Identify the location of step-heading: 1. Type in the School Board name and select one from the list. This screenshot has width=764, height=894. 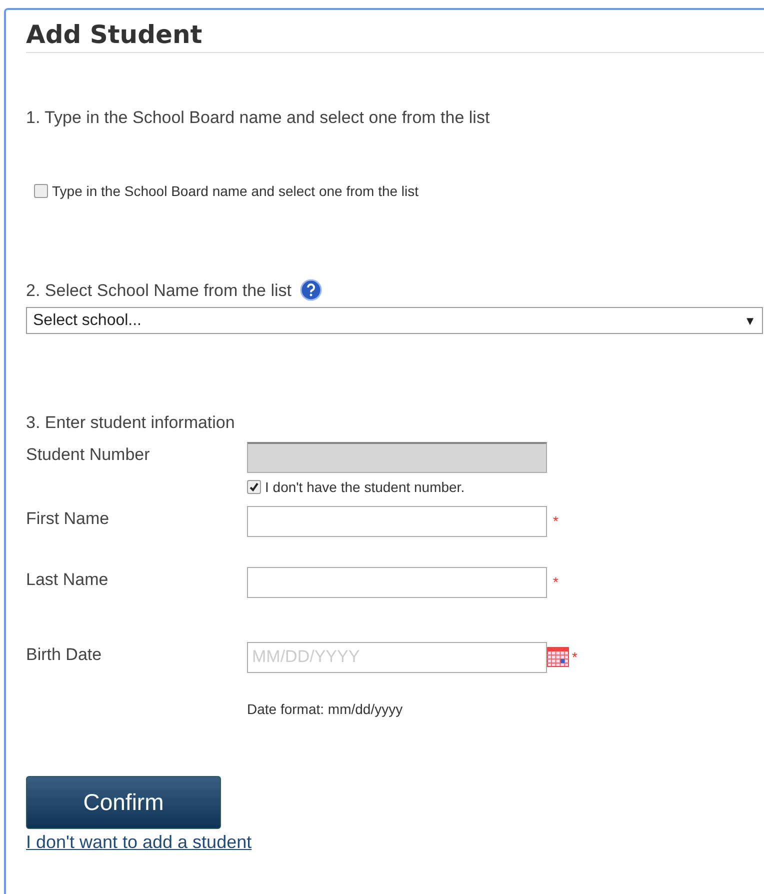
(258, 118).